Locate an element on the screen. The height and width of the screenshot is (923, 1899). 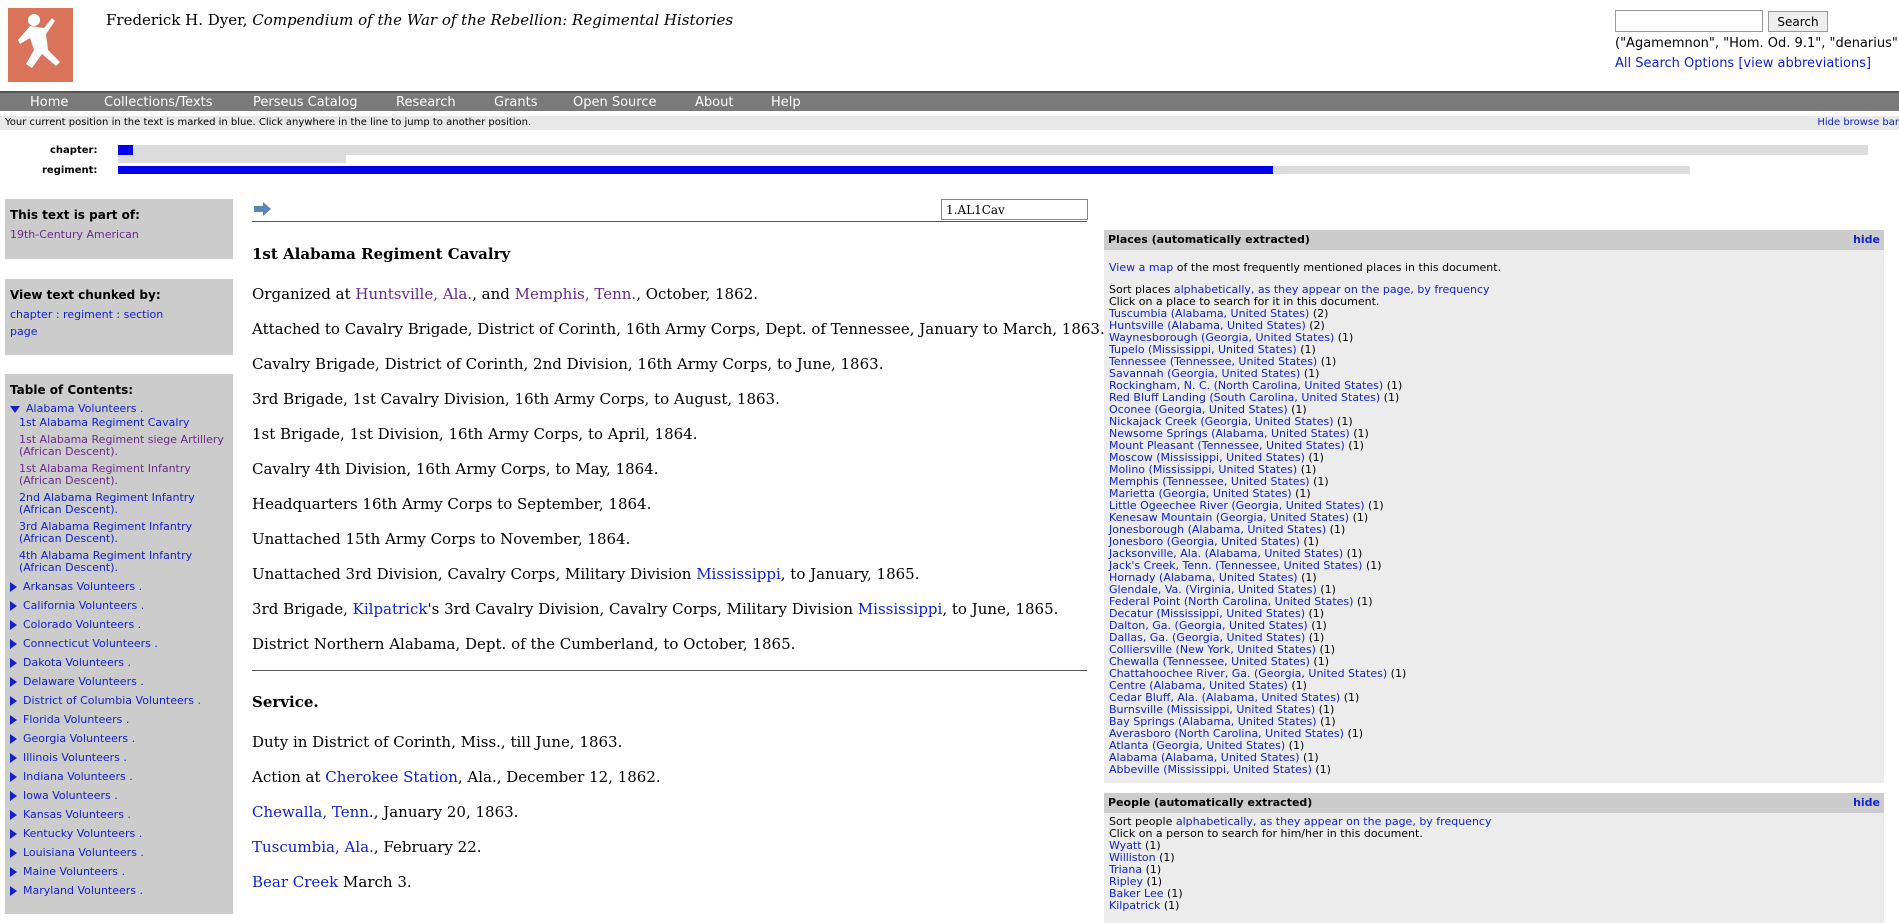
toc-item: Illinois Volunteers . is located at coordinates (119, 758).